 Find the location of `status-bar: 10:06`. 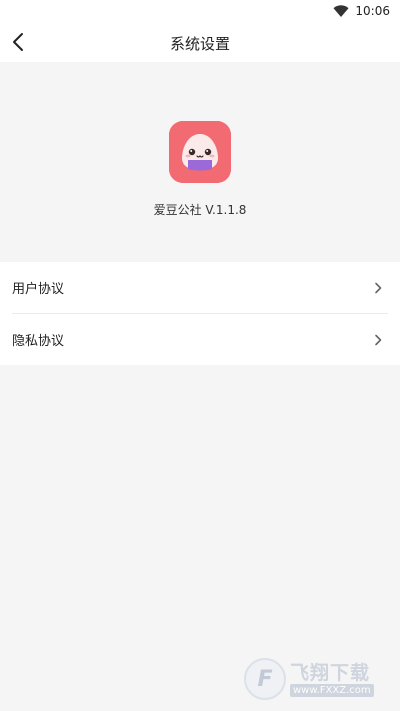

status-bar: 10:06 is located at coordinates (200, 11).